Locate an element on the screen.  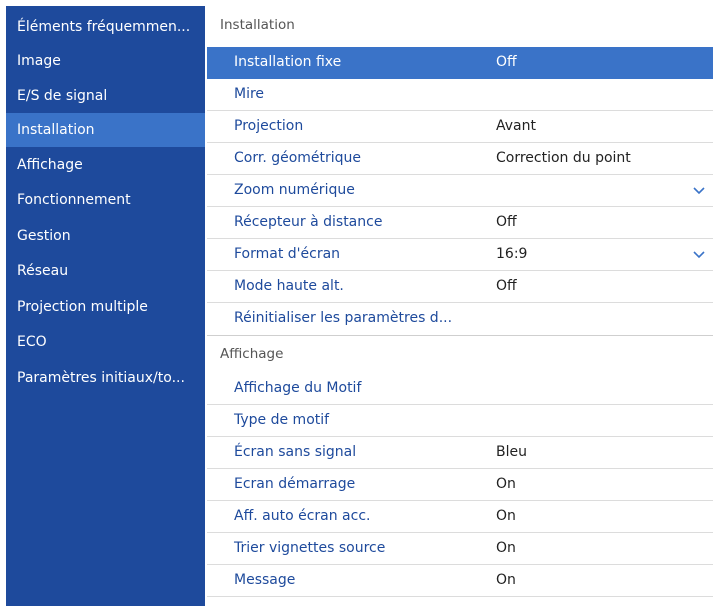
sidebar-item-eco: ECO is located at coordinates (105, 342).